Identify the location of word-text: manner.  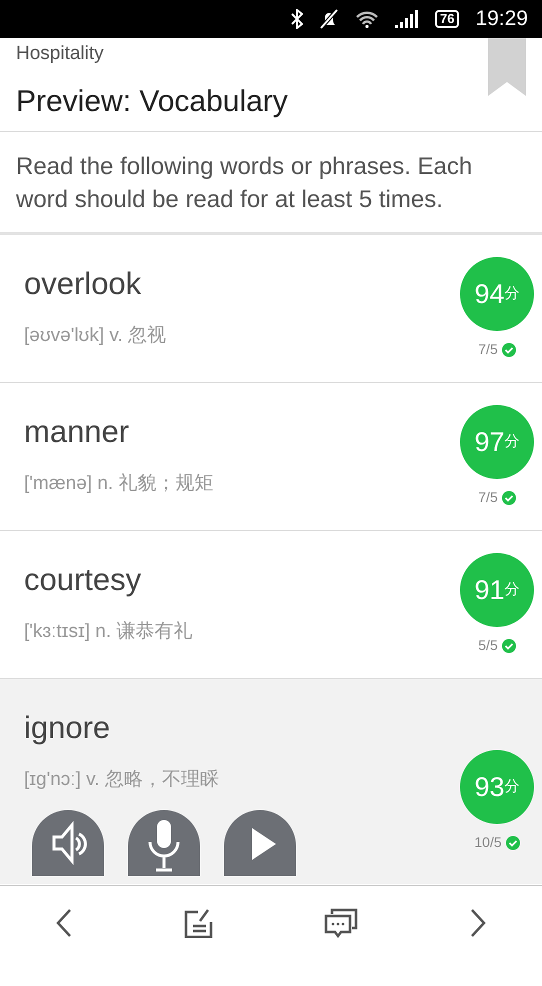
(77, 432).